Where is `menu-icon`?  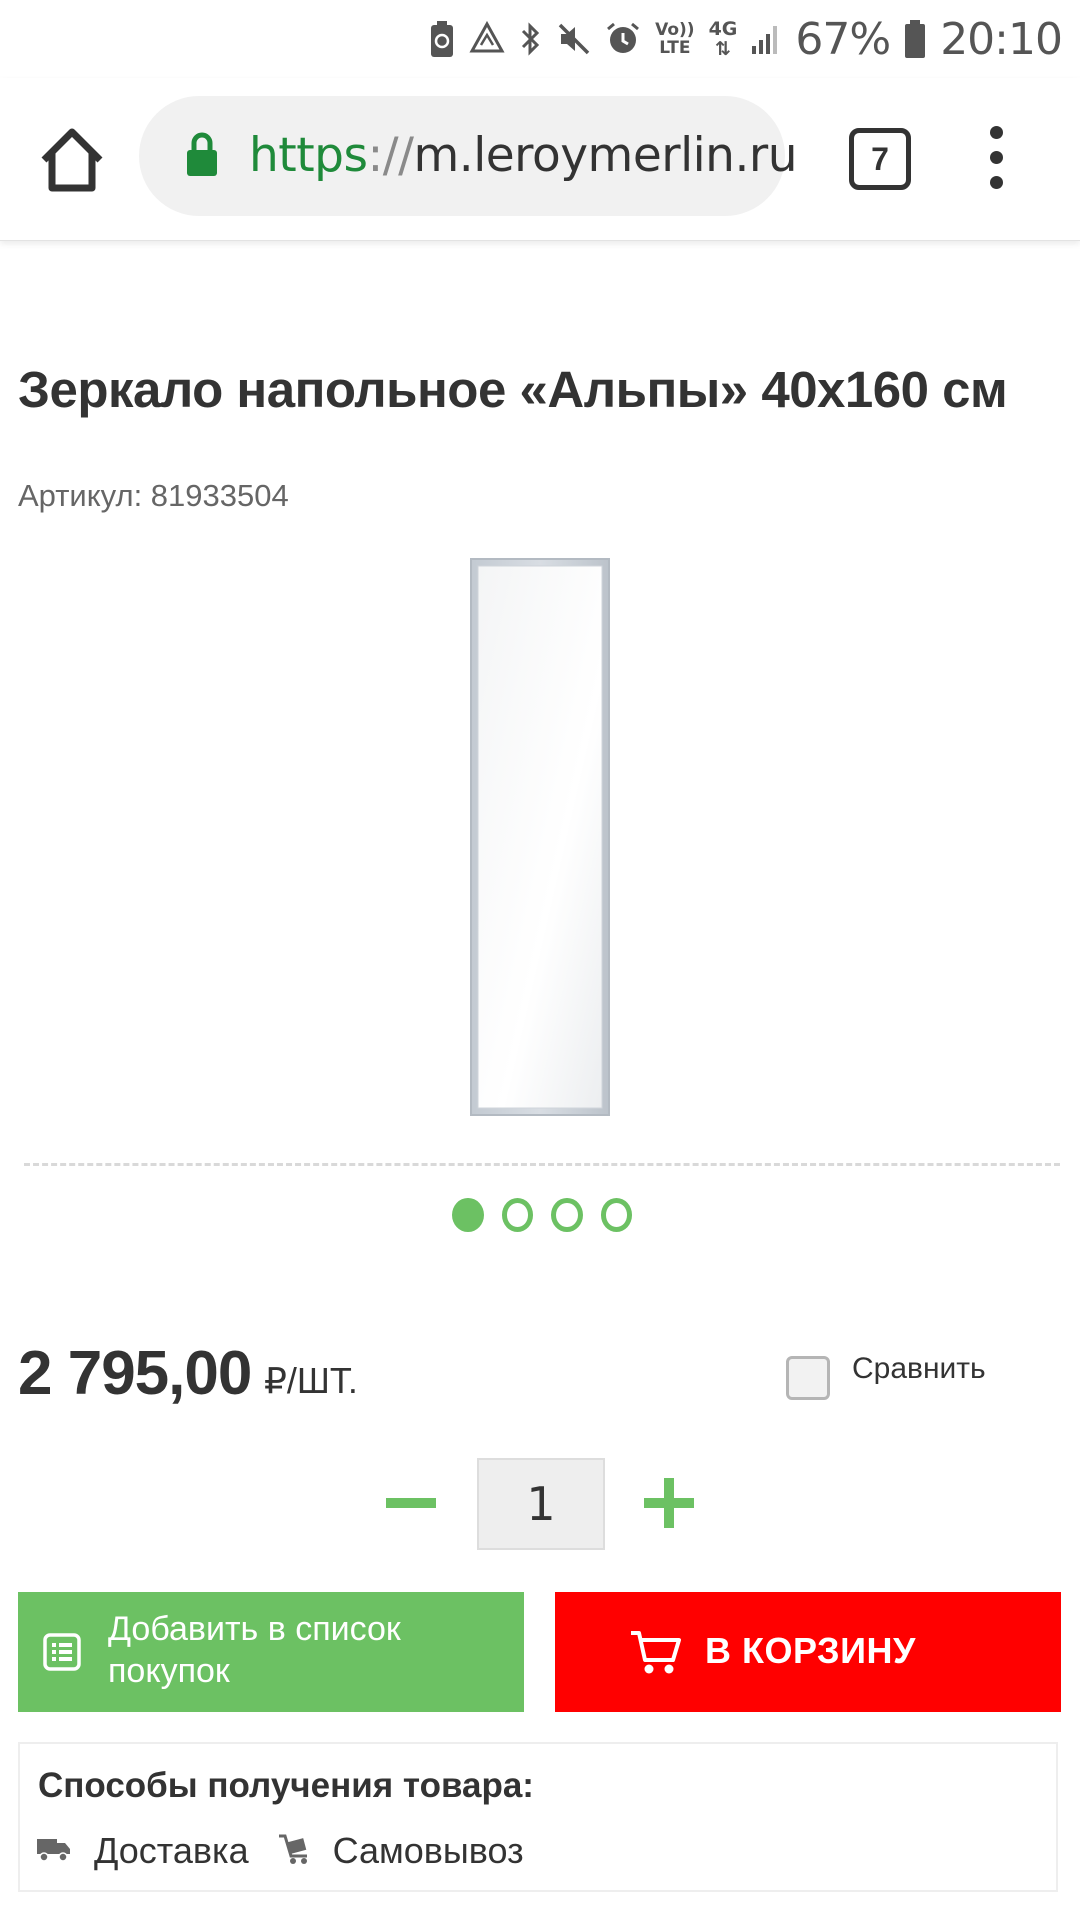 menu-icon is located at coordinates (996, 161).